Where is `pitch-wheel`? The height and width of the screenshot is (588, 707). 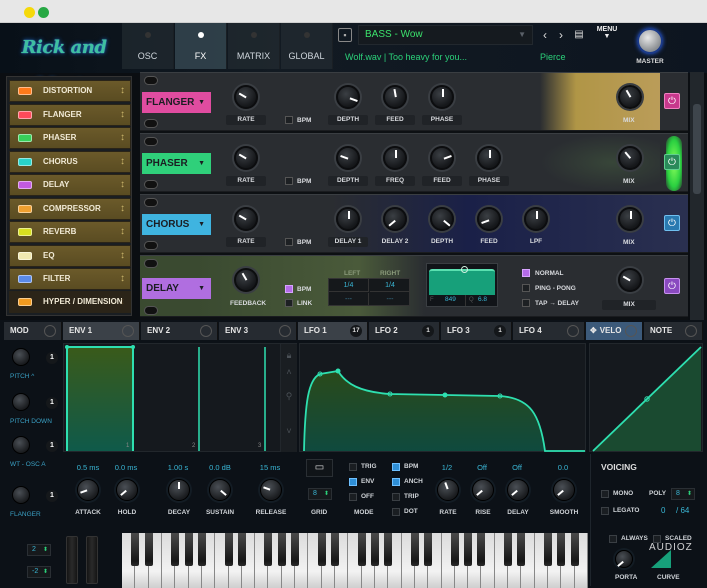 pitch-wheel is located at coordinates (72, 560).